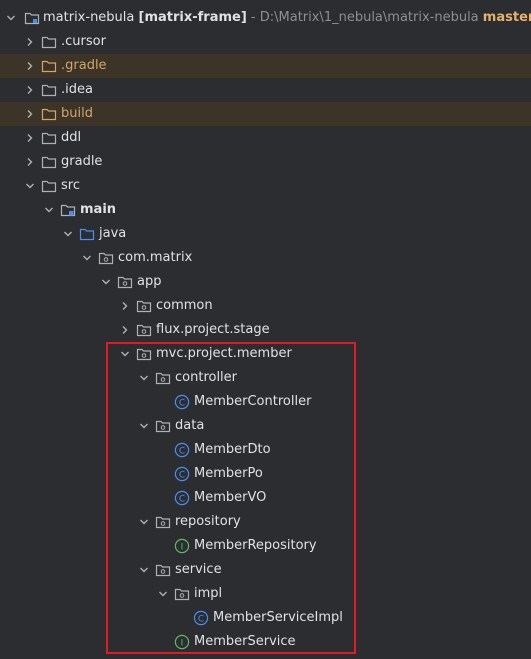  Describe the element at coordinates (265, 258) in the screenshot. I see `tree-item-com-matrix: com.matrix` at that location.